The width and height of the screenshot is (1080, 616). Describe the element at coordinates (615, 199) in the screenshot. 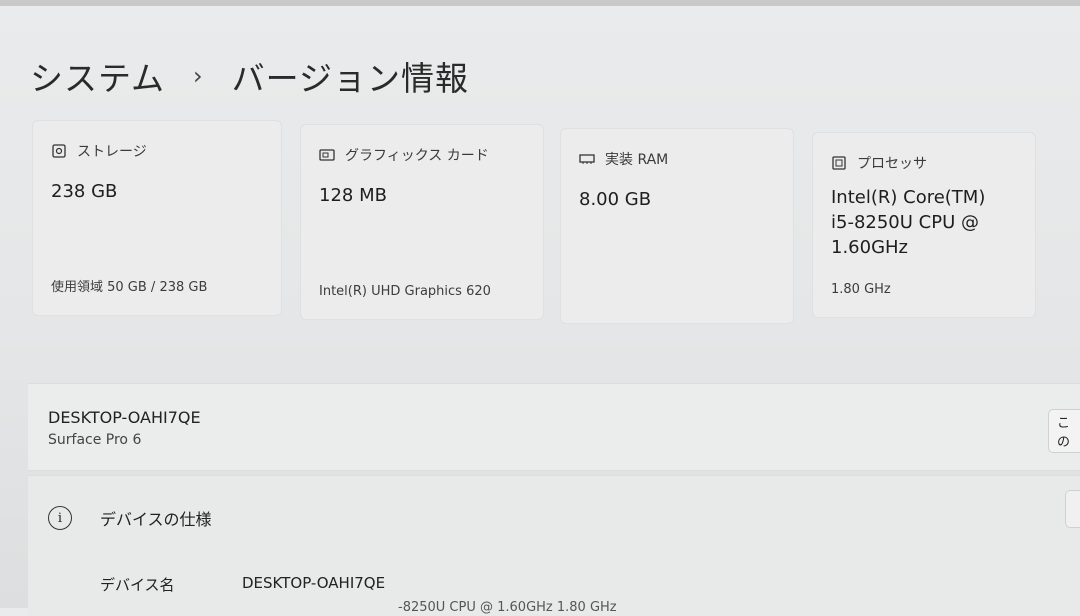

I see `ram-value: 8.00 GB` at that location.